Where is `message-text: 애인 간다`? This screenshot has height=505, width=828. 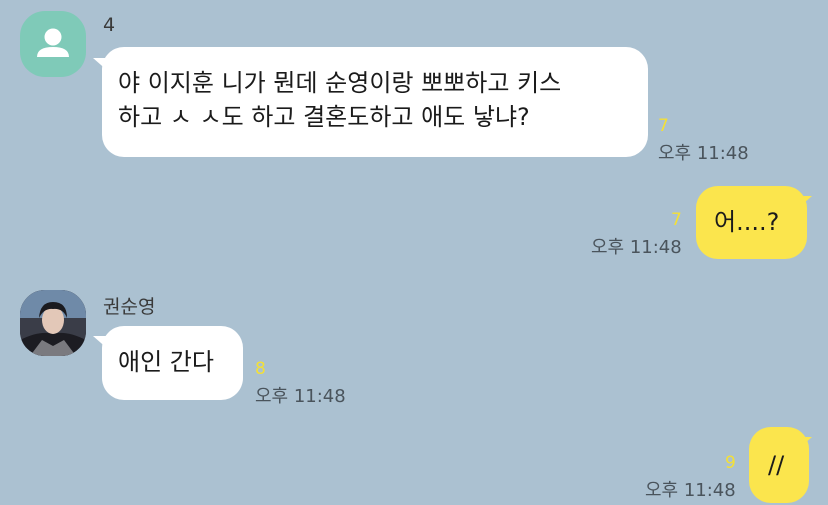 message-text: 애인 간다 is located at coordinates (166, 362).